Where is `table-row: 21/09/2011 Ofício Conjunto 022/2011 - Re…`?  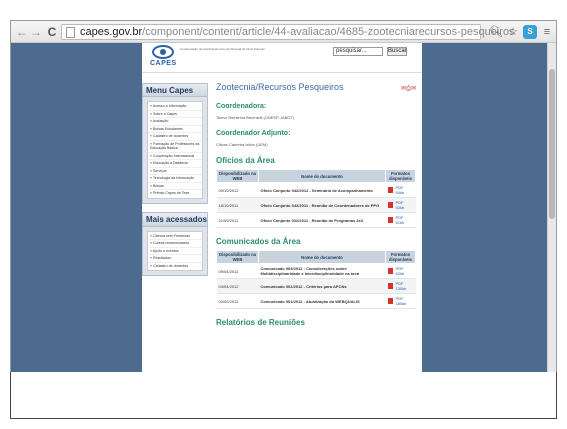 table-row: 21/09/2011 Ofício Conjunto 022/2011 - Re… is located at coordinates (316, 220).